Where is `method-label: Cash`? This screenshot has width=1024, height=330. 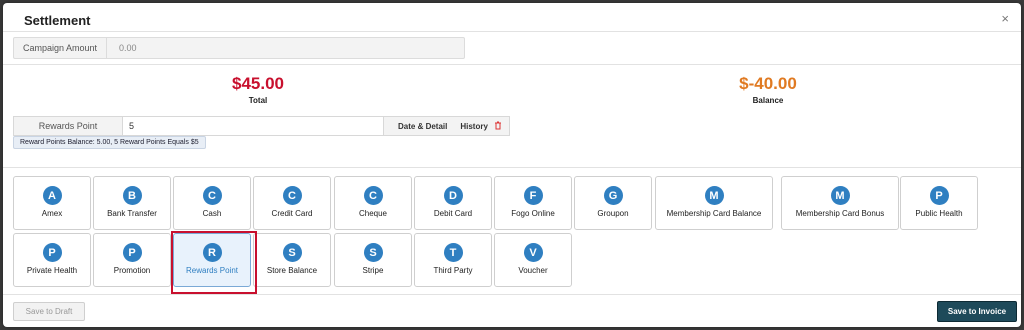 method-label: Cash is located at coordinates (212, 213).